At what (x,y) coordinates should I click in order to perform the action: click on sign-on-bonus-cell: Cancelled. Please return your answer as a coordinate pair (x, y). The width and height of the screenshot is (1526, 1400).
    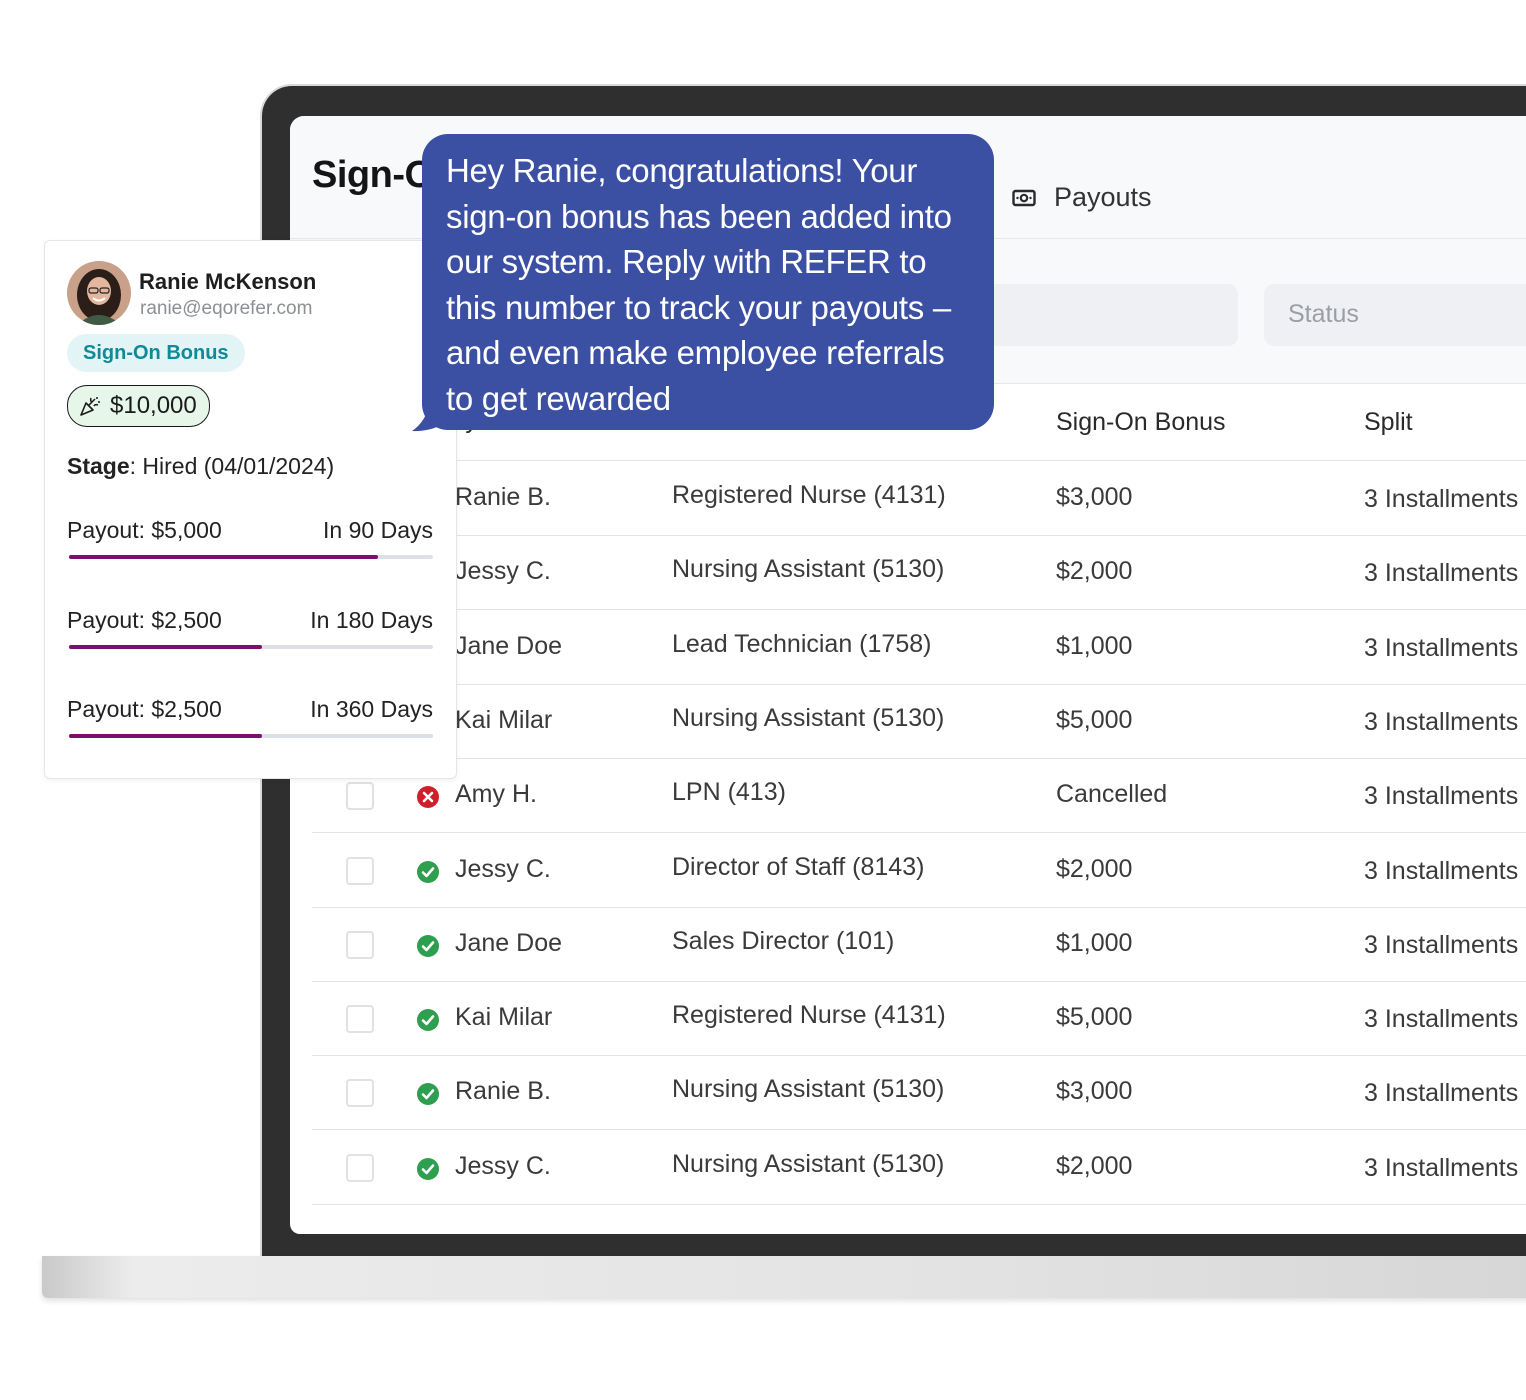
    Looking at the image, I should click on (1112, 794).